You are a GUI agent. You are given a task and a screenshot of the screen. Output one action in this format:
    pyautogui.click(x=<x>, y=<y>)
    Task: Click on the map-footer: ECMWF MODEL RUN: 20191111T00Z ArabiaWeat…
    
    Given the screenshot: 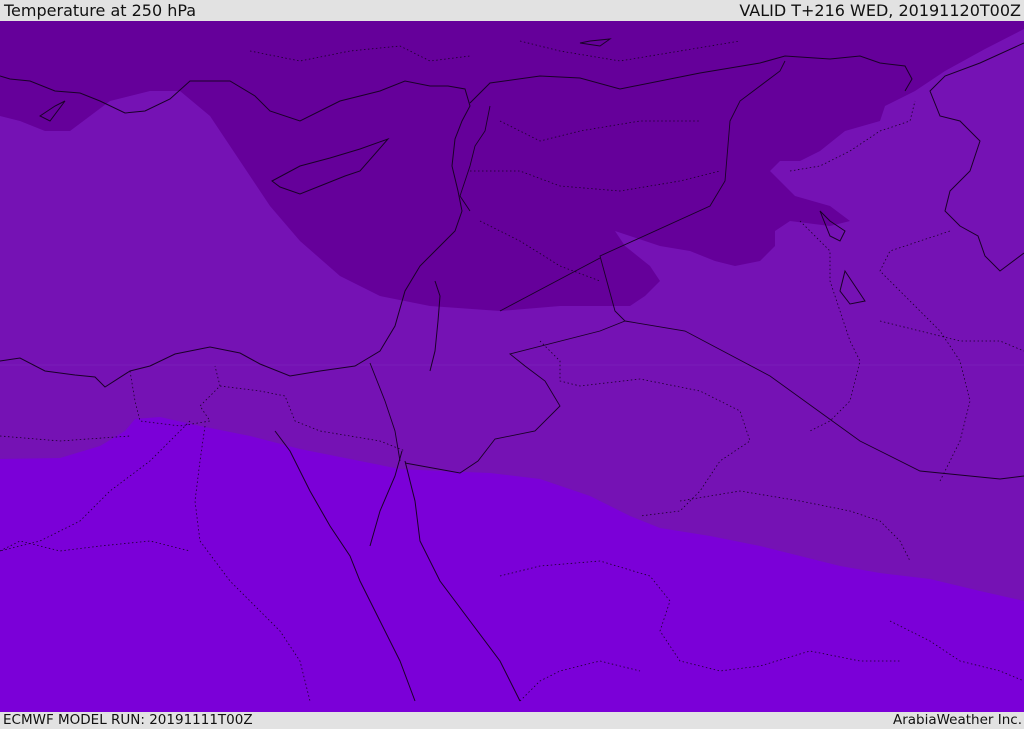 What is the action you would take?
    pyautogui.click(x=512, y=720)
    